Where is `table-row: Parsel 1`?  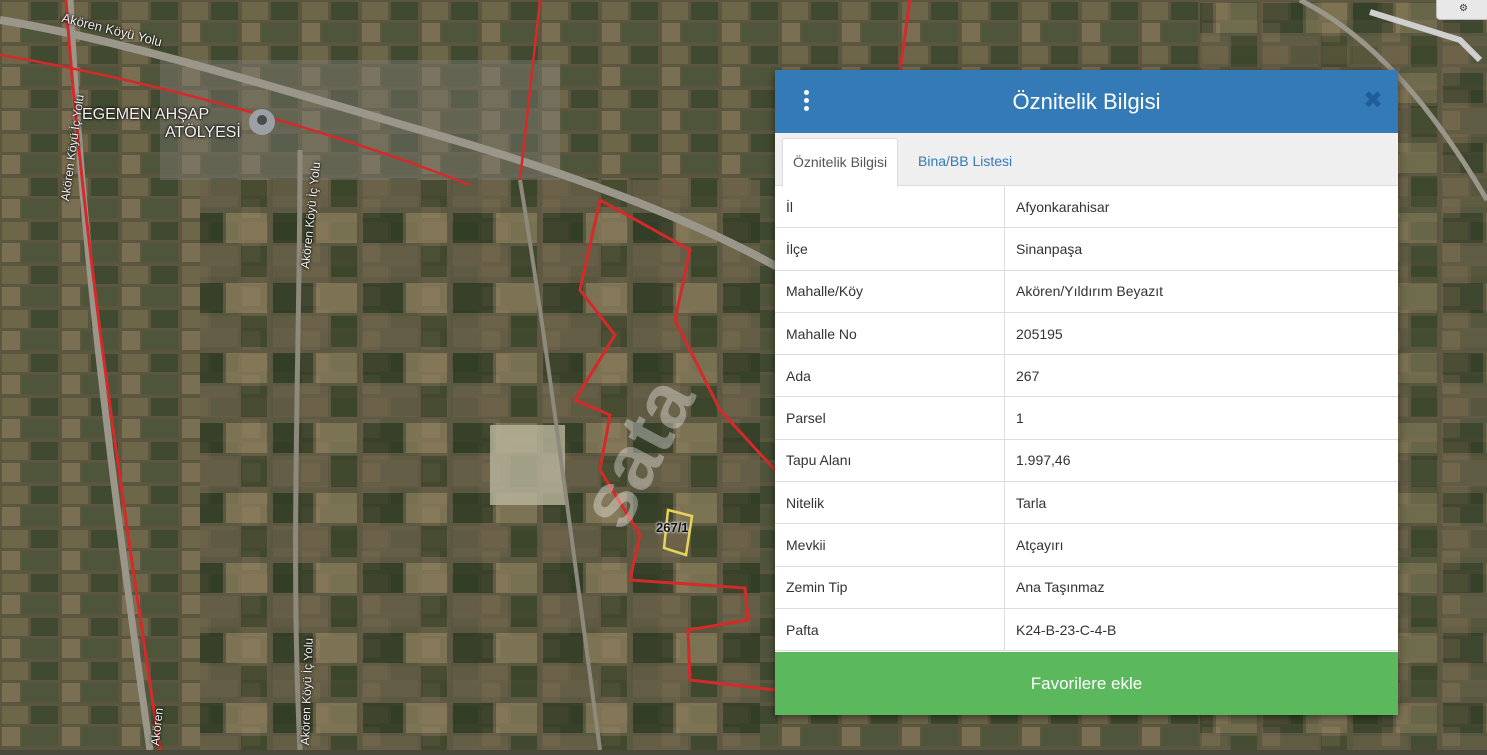 table-row: Parsel 1 is located at coordinates (1086, 418).